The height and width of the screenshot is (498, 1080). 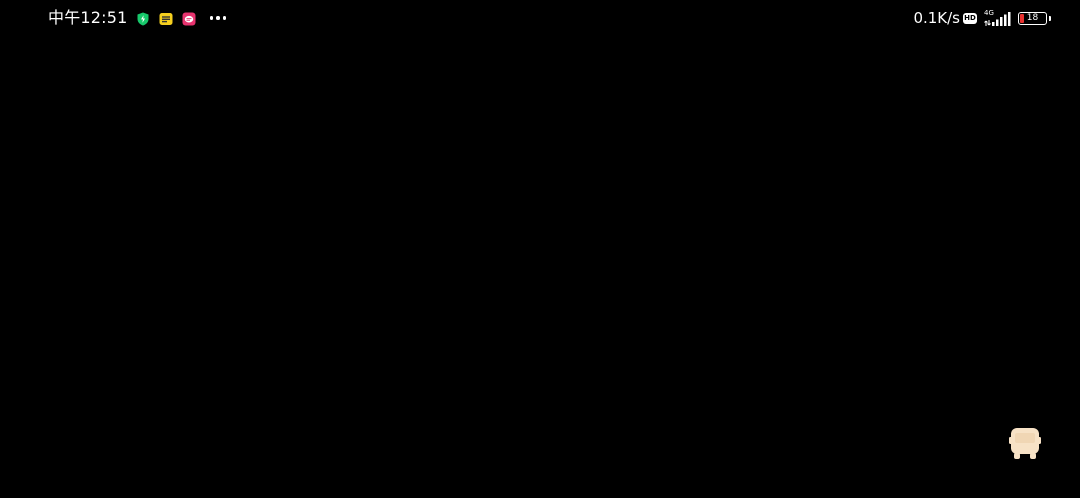 I want to click on status-bar-right: 0.1K/s HD 4G 18, so click(x=982, y=18).